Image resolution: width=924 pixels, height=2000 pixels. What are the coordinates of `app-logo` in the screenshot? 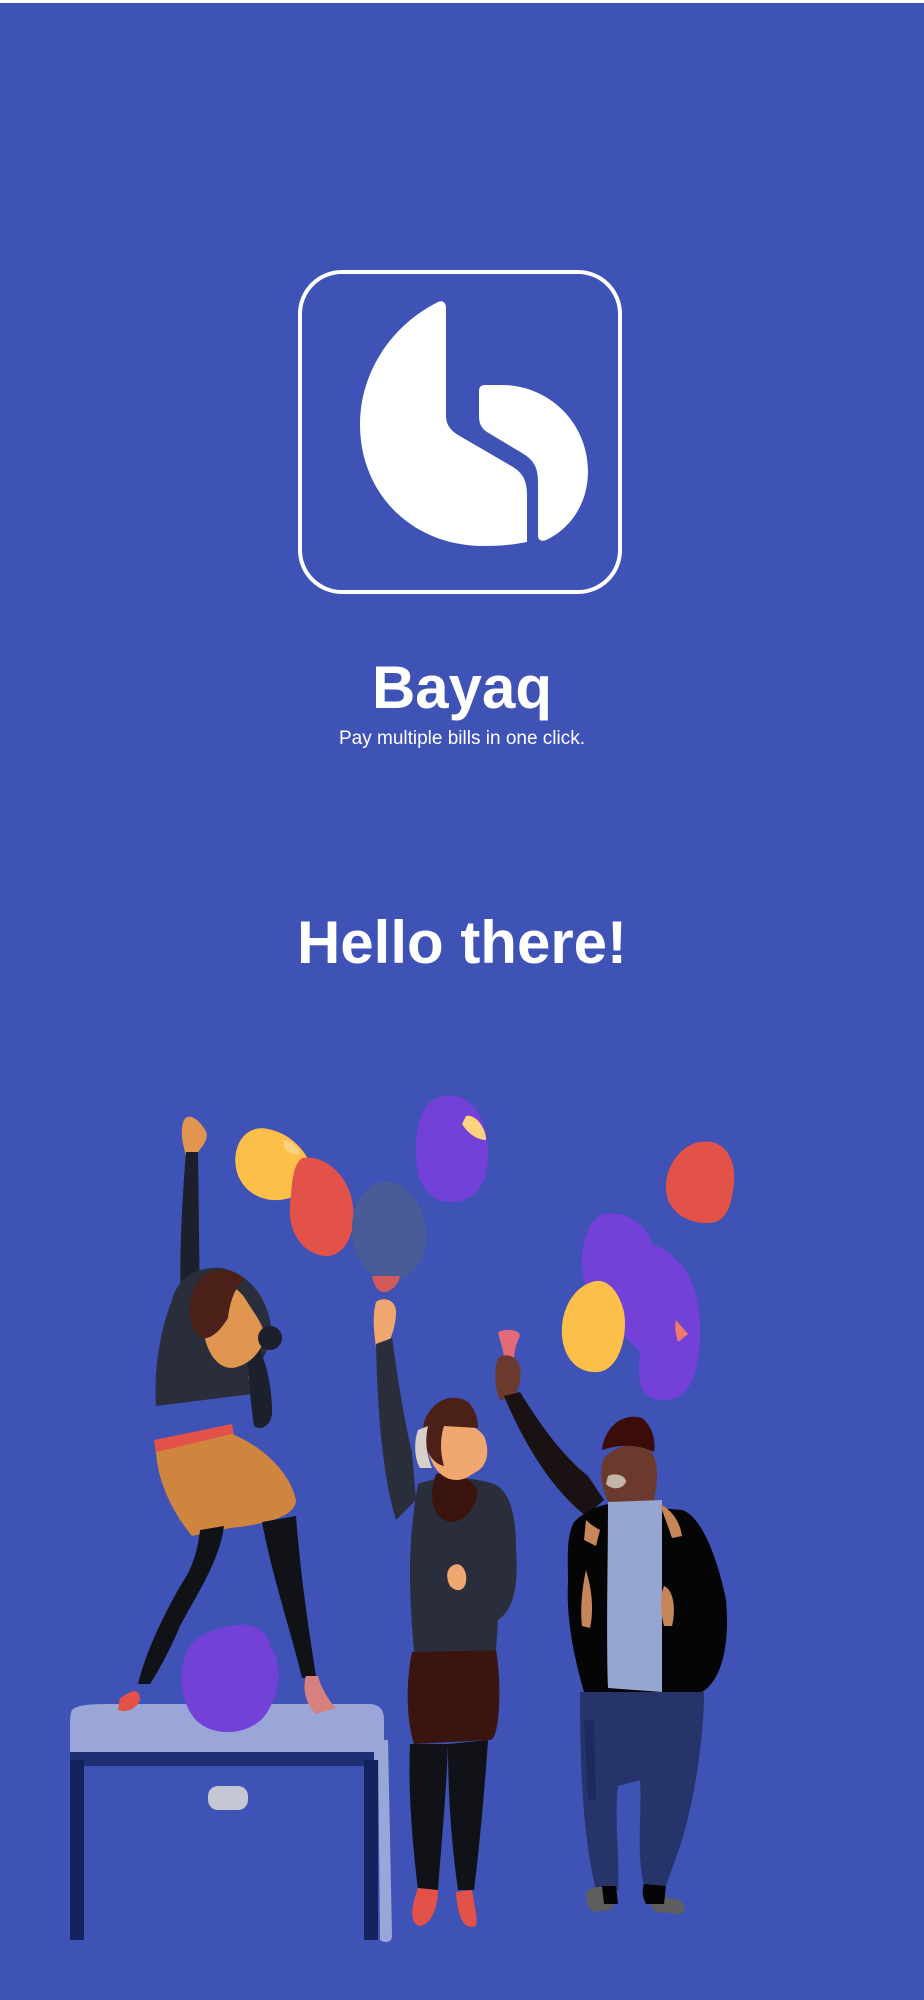 It's located at (460, 432).